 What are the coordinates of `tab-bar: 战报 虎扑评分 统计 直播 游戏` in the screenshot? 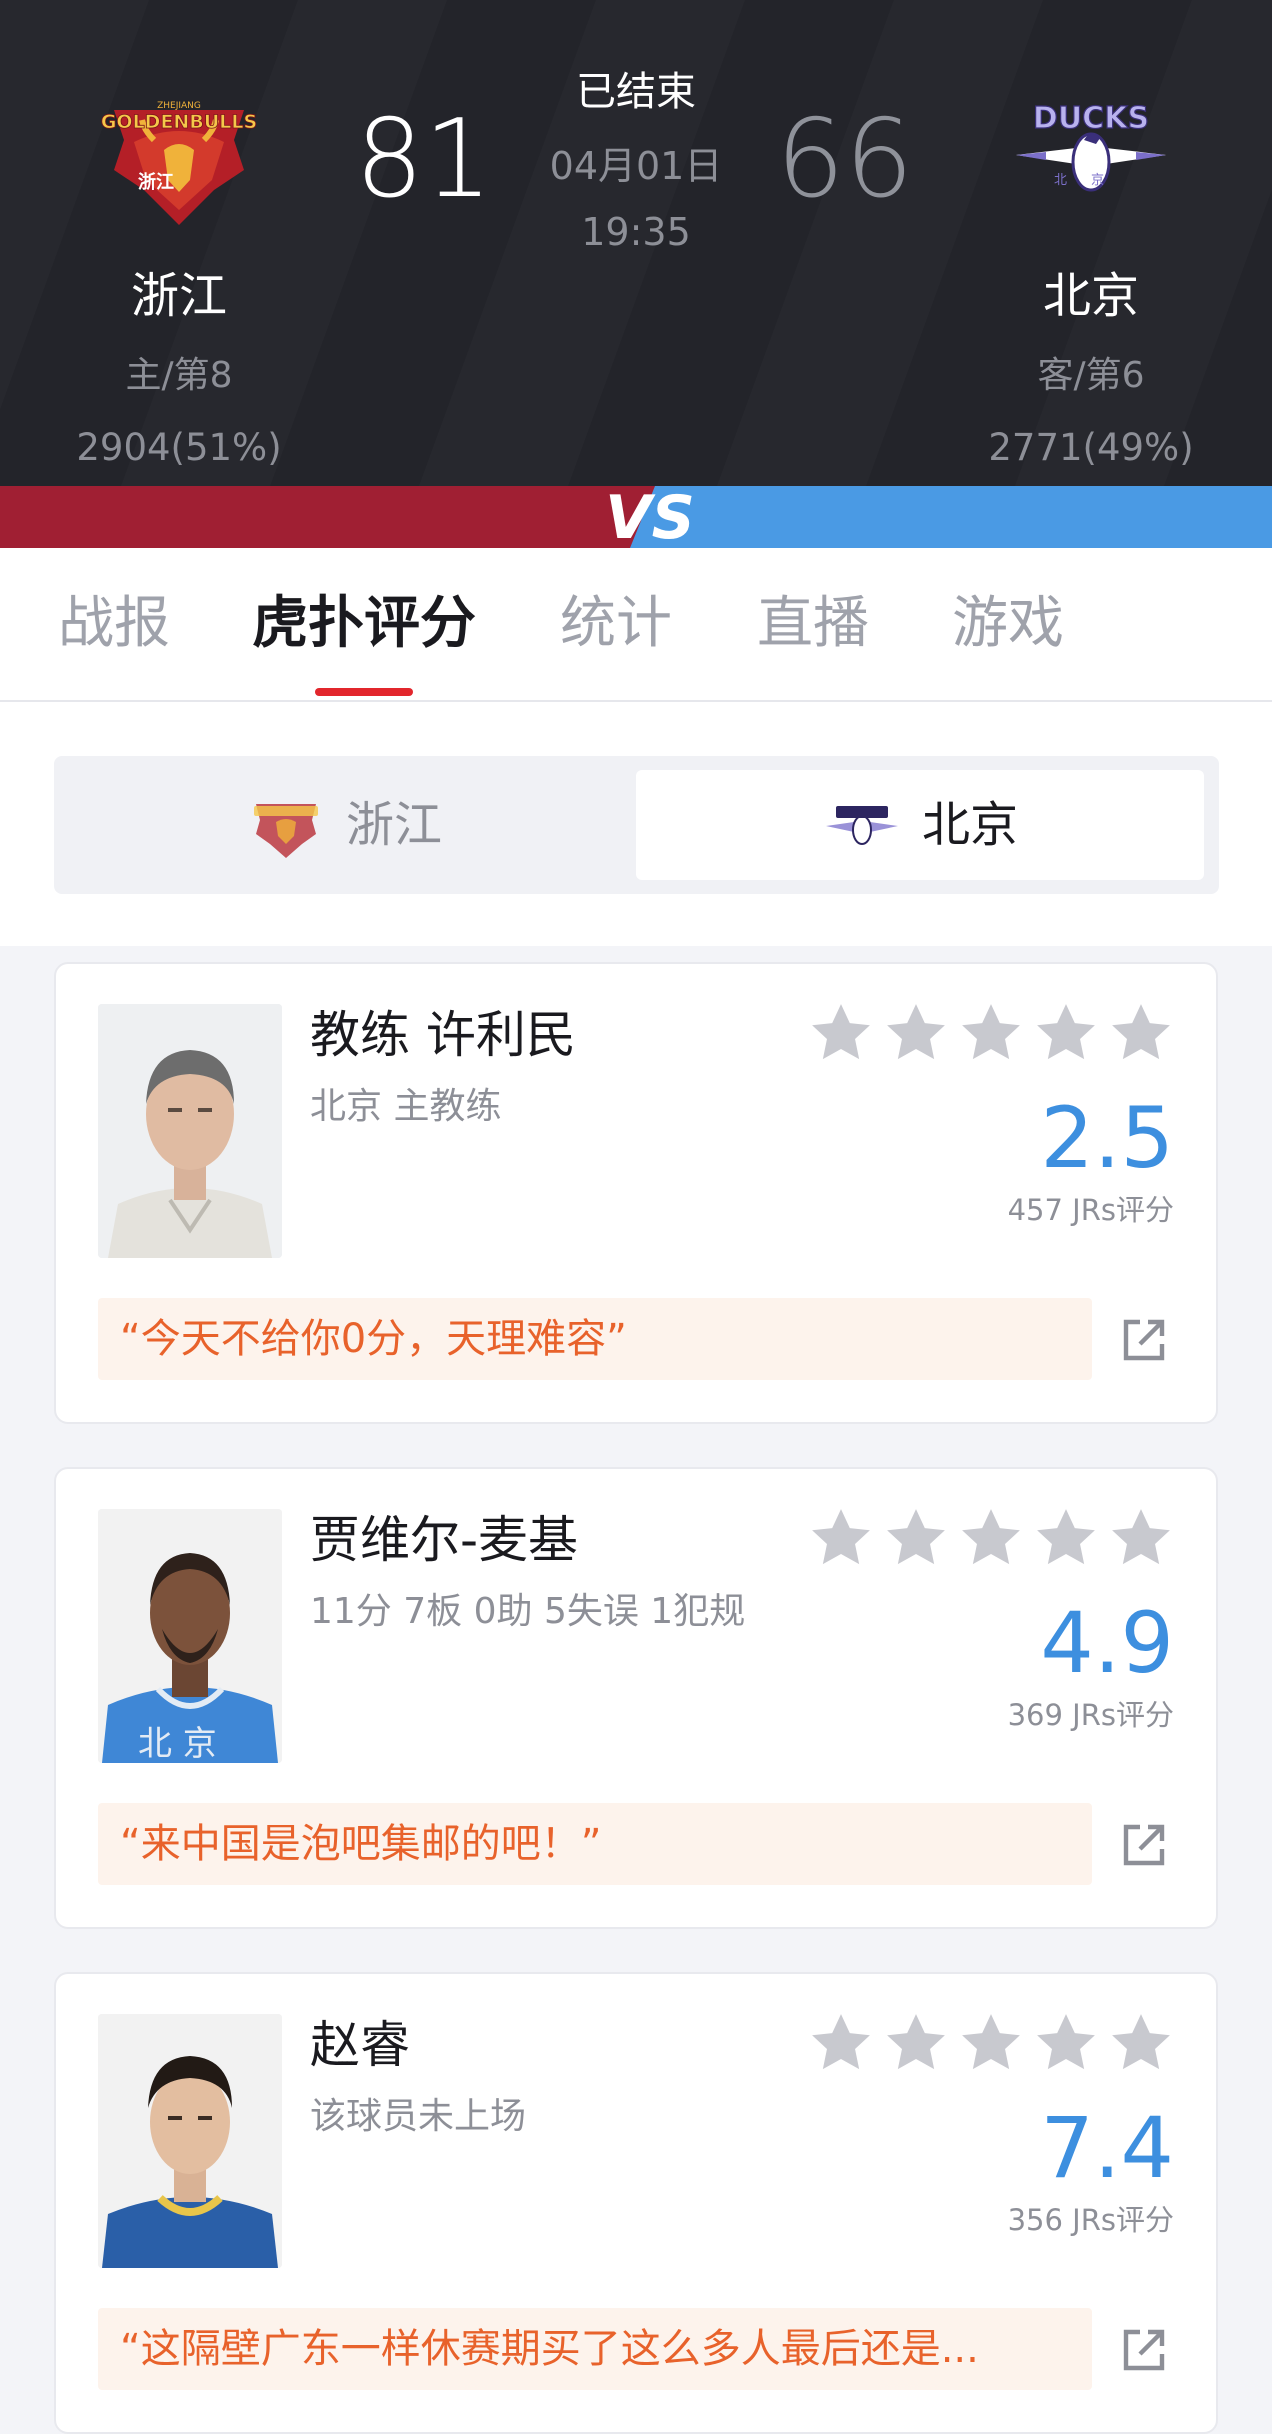 It's located at (636, 625).